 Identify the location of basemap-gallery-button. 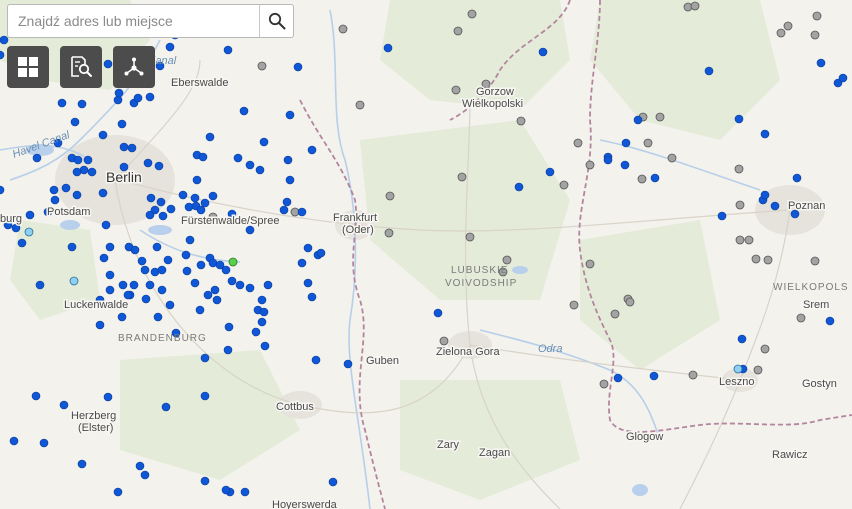
(28, 67).